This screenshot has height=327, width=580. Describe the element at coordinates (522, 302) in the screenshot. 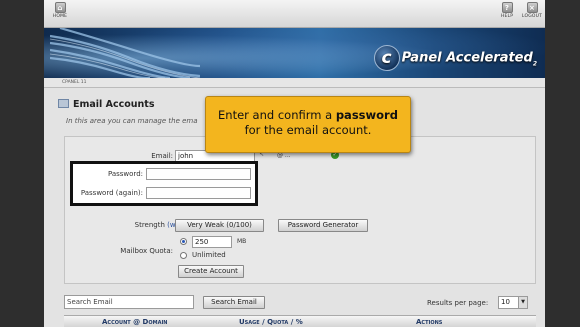

I see `chevron-down-icon: ▼` at that location.